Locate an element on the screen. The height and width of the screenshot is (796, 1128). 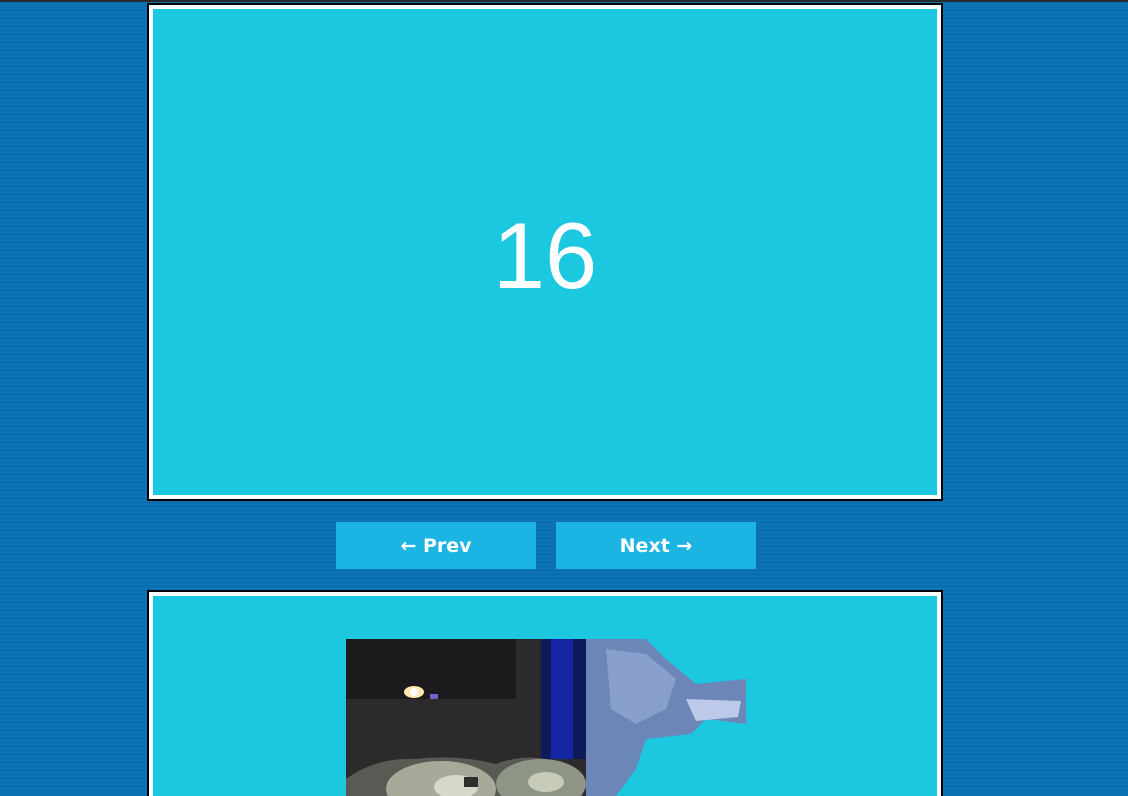
prev-button: ← Prev is located at coordinates (436, 545).